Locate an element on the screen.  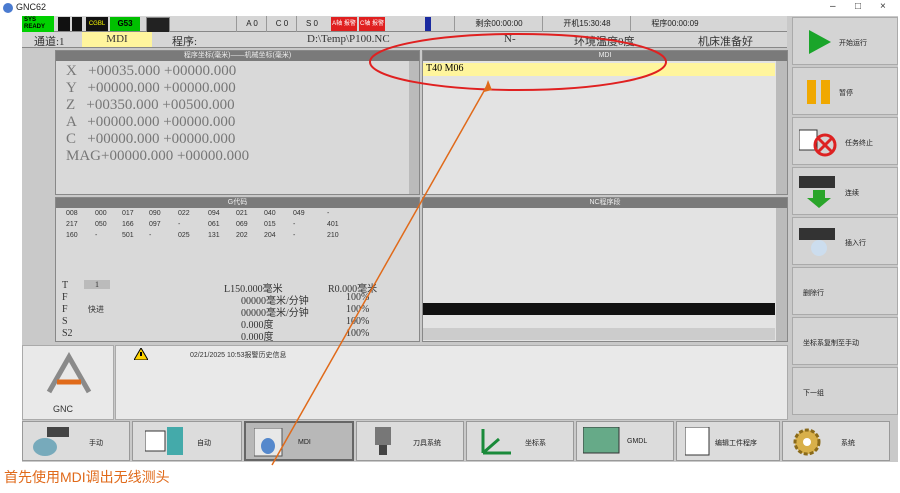
annotation-arrow-head is located at coordinates (488, 86).